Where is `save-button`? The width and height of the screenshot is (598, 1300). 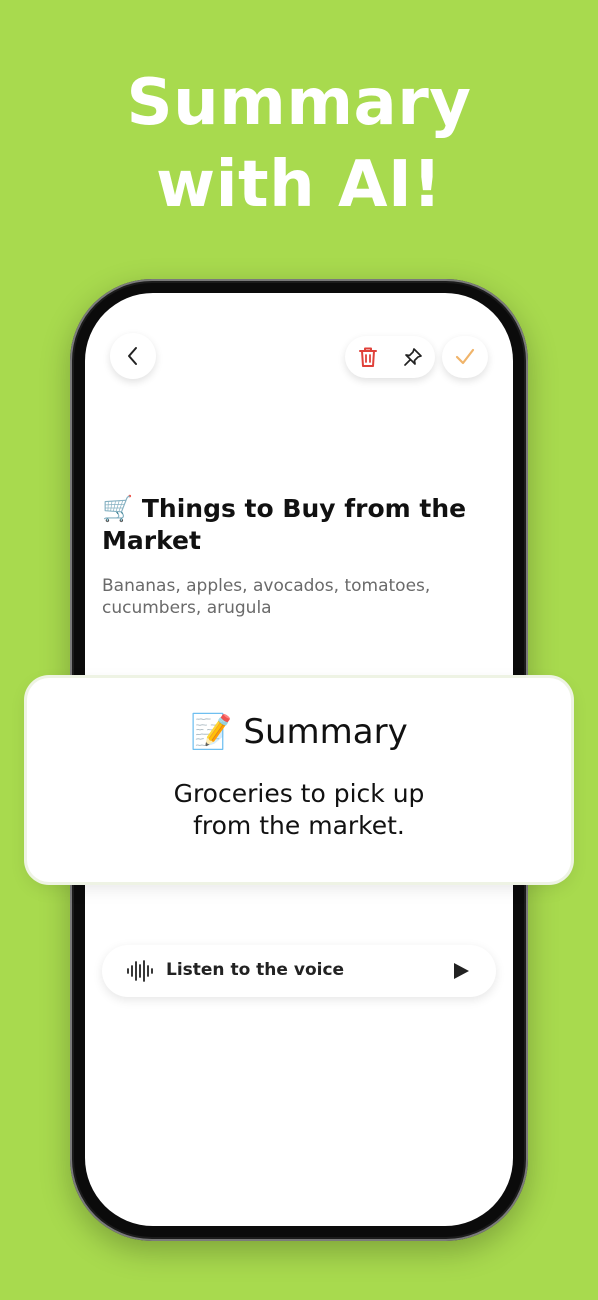 save-button is located at coordinates (465, 357).